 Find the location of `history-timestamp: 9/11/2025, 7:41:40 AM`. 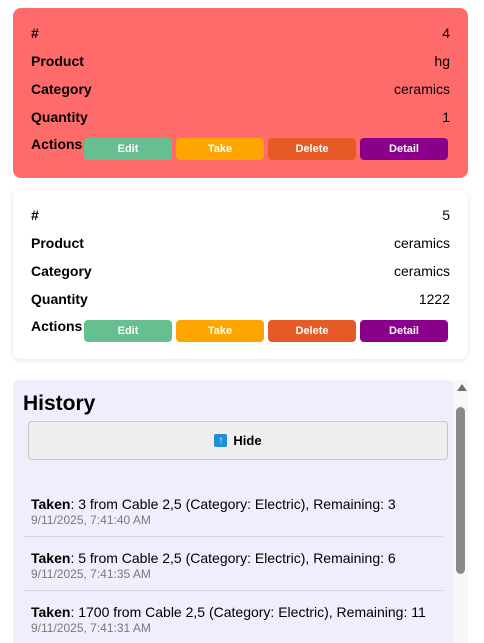

history-timestamp: 9/11/2025, 7:41:40 AM is located at coordinates (91, 520).